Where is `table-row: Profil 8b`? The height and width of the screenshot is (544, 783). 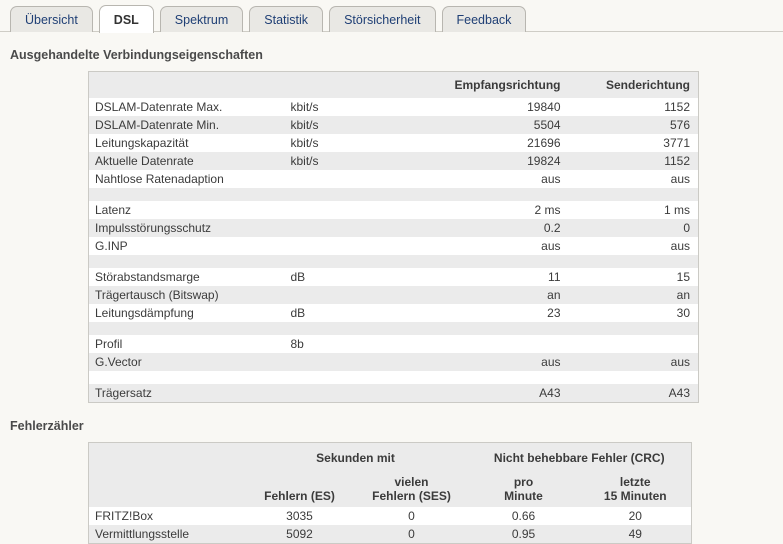 table-row: Profil 8b is located at coordinates (393, 344).